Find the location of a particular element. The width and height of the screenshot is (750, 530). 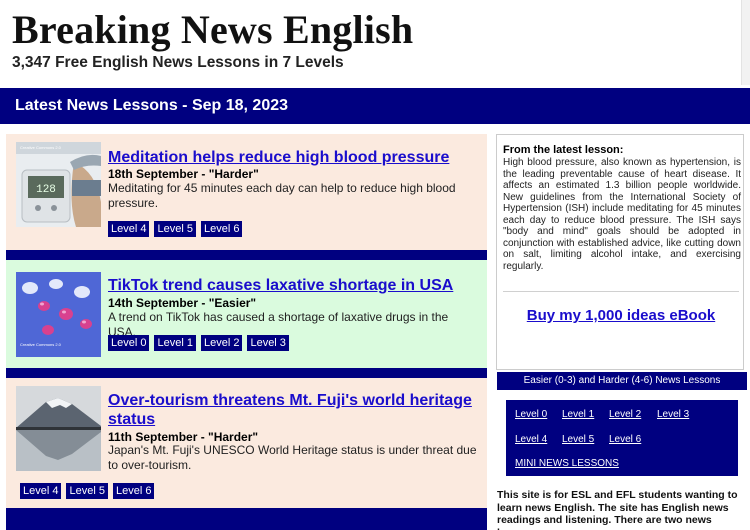

sidebar-level-3-link: Level 3 is located at coordinates (673, 414).